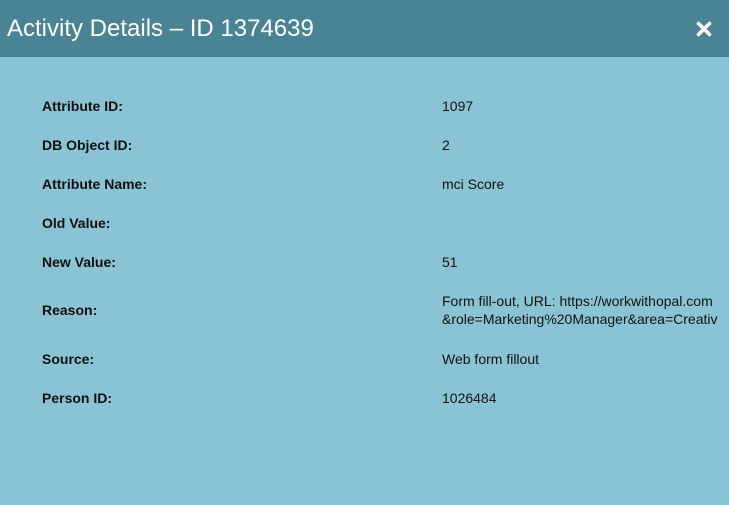 The height and width of the screenshot is (505, 729). What do you see at coordinates (70, 310) in the screenshot?
I see `reason-label: Reason:` at bounding box center [70, 310].